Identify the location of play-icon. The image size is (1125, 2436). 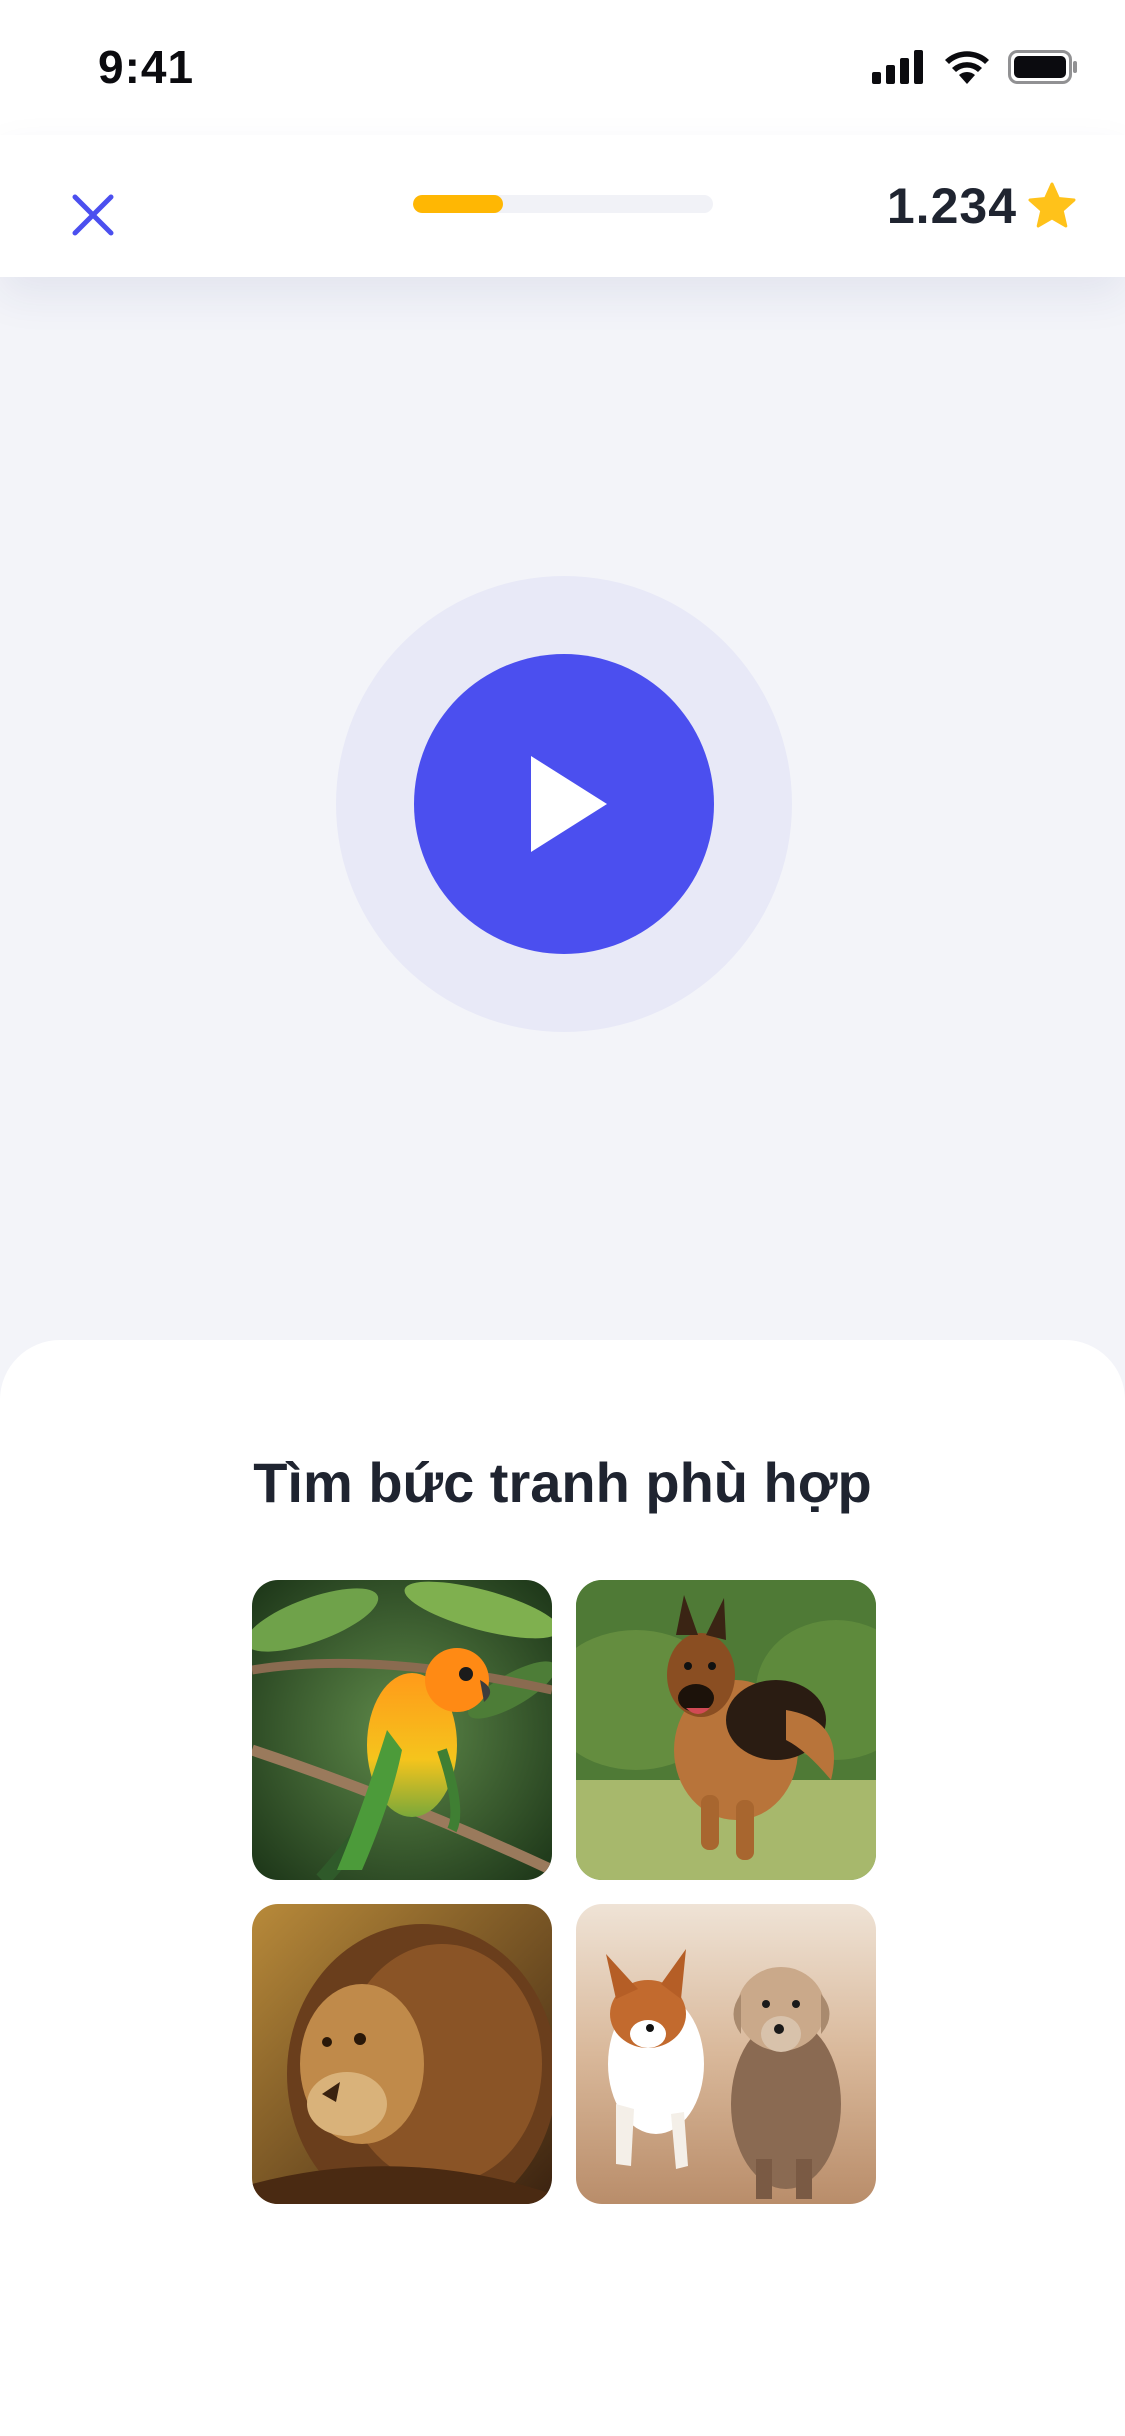
(569, 804).